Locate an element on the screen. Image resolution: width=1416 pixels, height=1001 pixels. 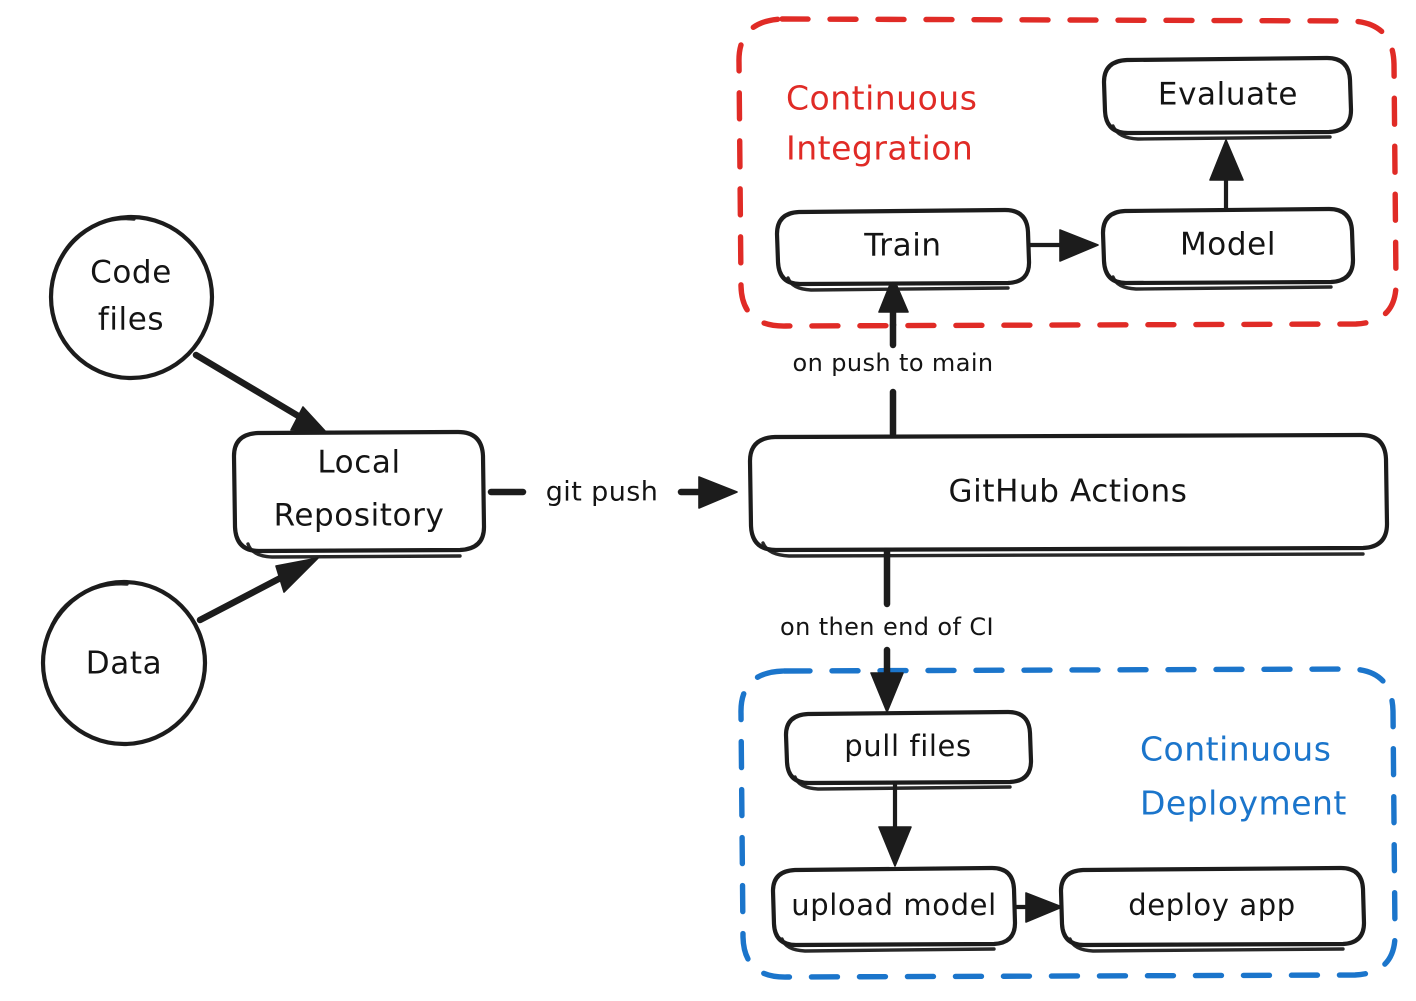
ci-group-label-line2: Integration is located at coordinates (879, 148).